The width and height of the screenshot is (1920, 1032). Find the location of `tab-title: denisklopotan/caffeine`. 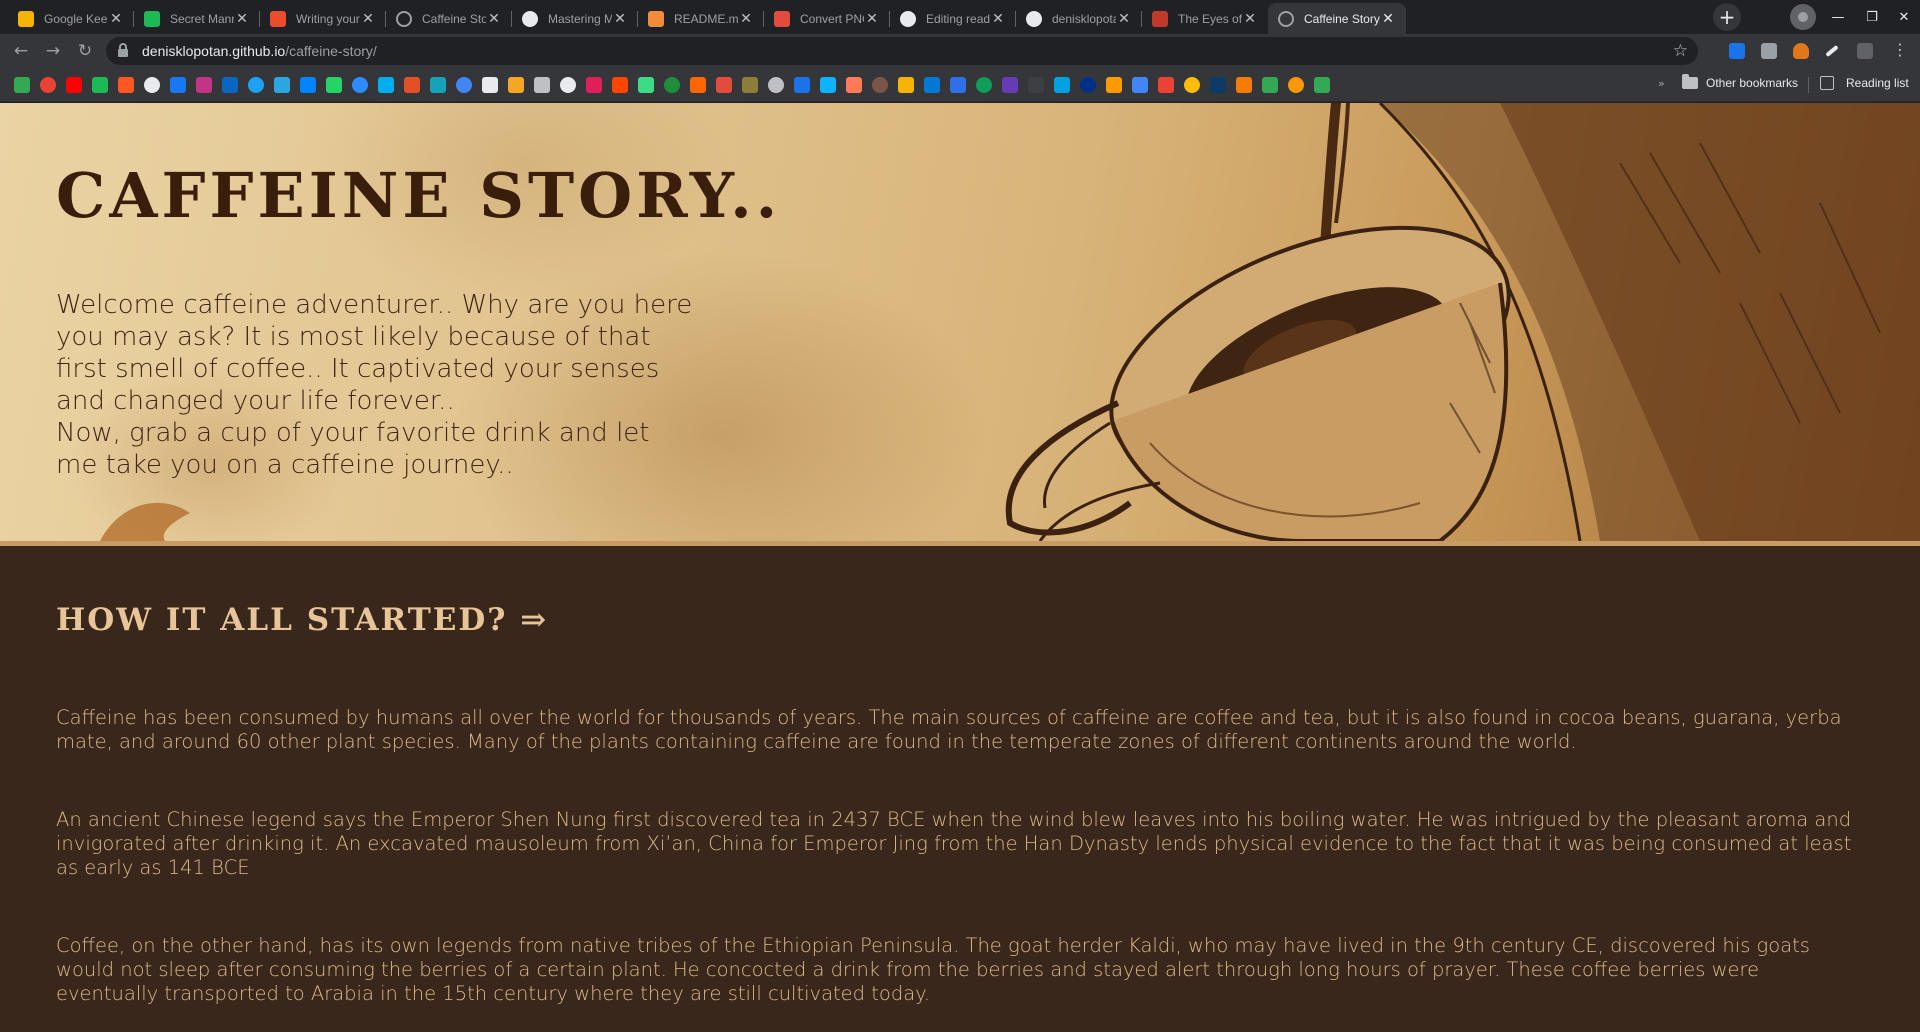

tab-title: denisklopotan/caffeine is located at coordinates (1084, 18).